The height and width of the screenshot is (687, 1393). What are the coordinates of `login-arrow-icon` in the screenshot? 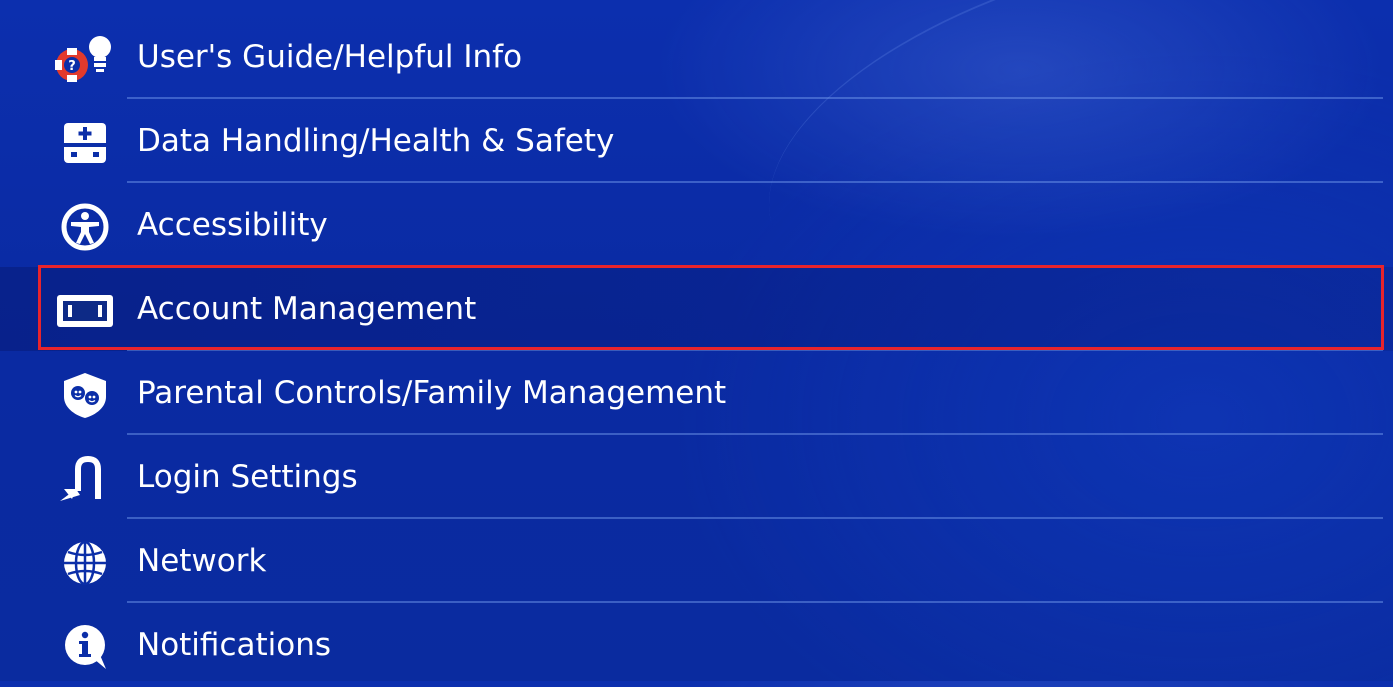 It's located at (85, 478).